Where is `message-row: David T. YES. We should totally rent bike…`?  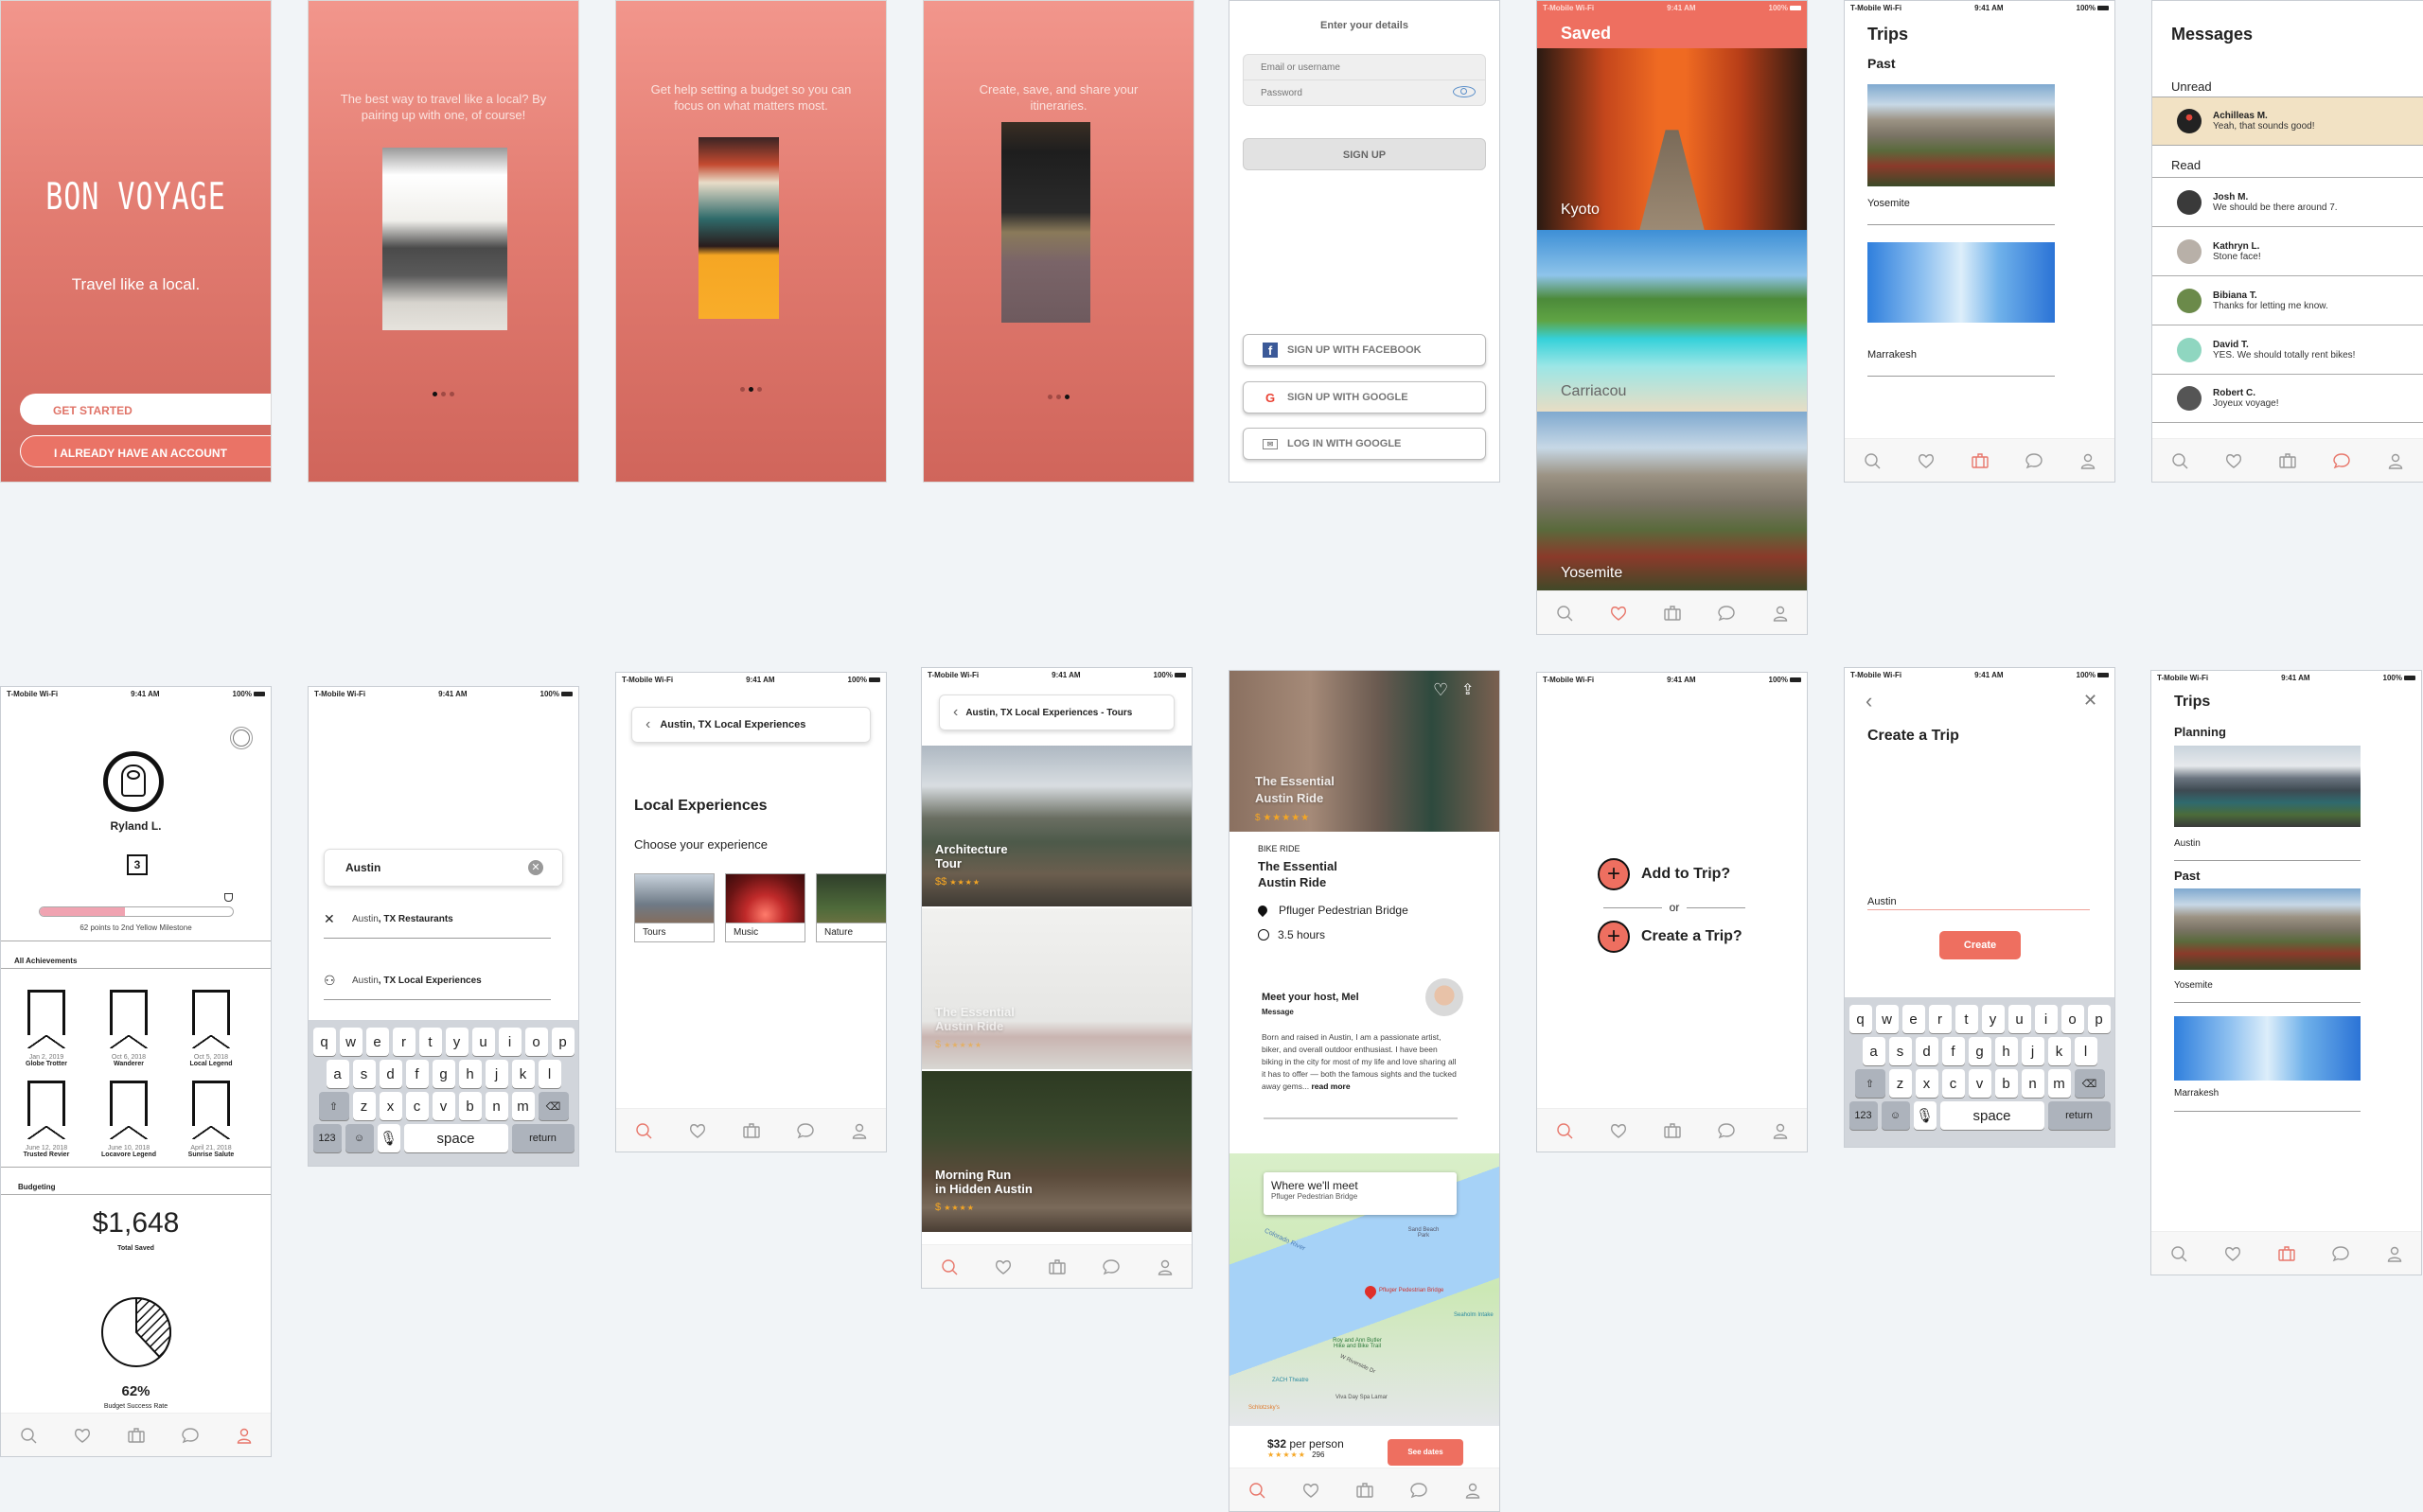 message-row: David T. YES. We should totally rent bike… is located at coordinates (2287, 350).